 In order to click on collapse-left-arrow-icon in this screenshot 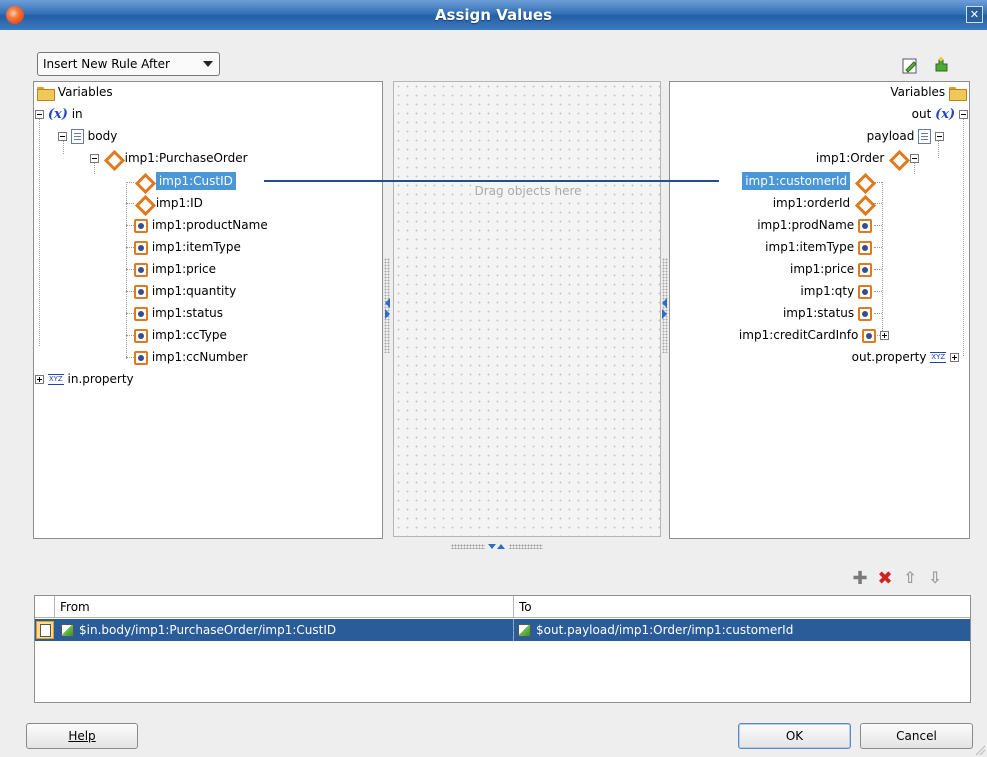, I will do `click(387, 303)`.